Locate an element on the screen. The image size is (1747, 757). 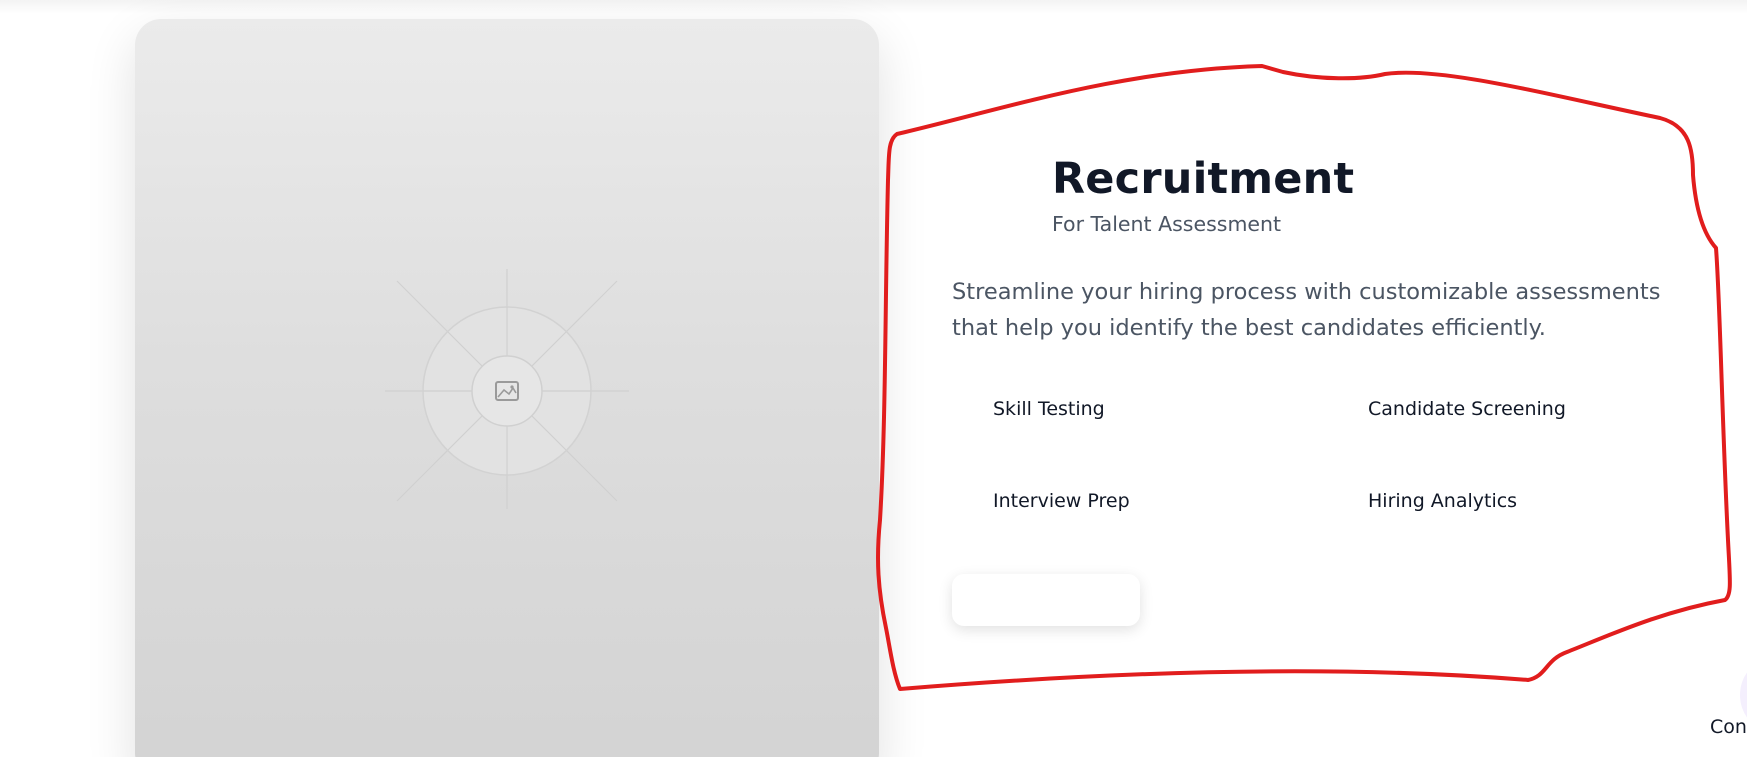
feature-label: Interview Prep is located at coordinates (1061, 501).